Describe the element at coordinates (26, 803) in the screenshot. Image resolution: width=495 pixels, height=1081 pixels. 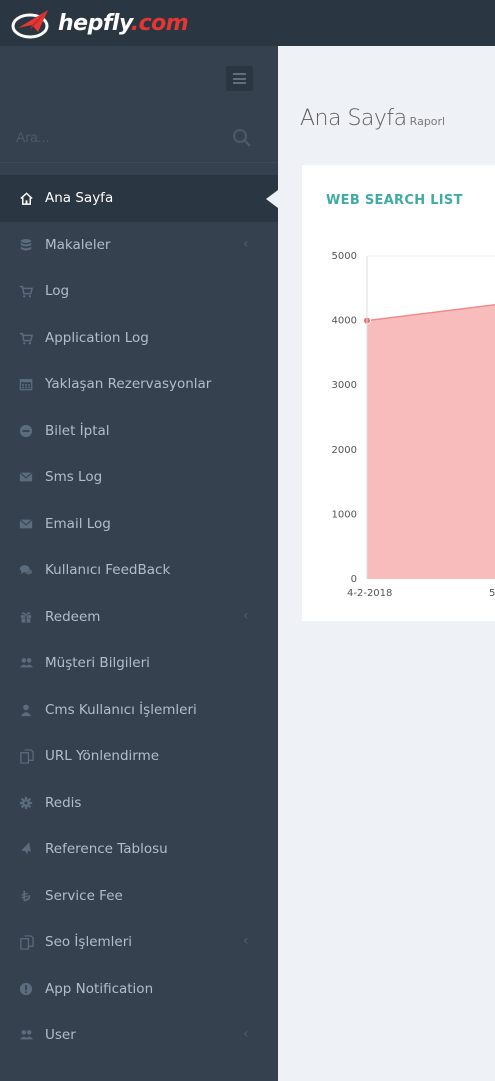
I see `gear-icon` at that location.